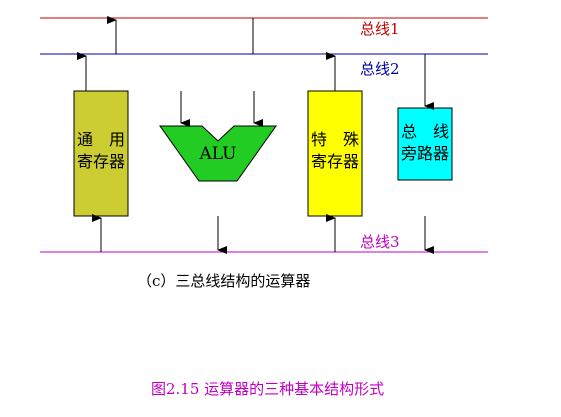 Image resolution: width=561 pixels, height=417 pixels. Describe the element at coordinates (424, 153) in the screenshot. I see `bus-bypass-label-line-2: 旁路器` at that location.